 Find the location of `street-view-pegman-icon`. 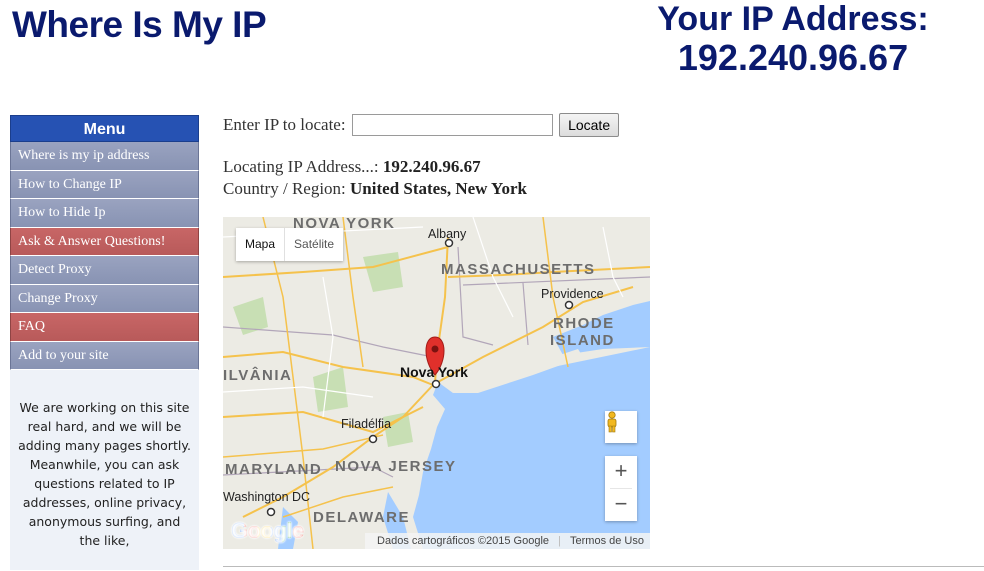

street-view-pegman-icon is located at coordinates (621, 427).